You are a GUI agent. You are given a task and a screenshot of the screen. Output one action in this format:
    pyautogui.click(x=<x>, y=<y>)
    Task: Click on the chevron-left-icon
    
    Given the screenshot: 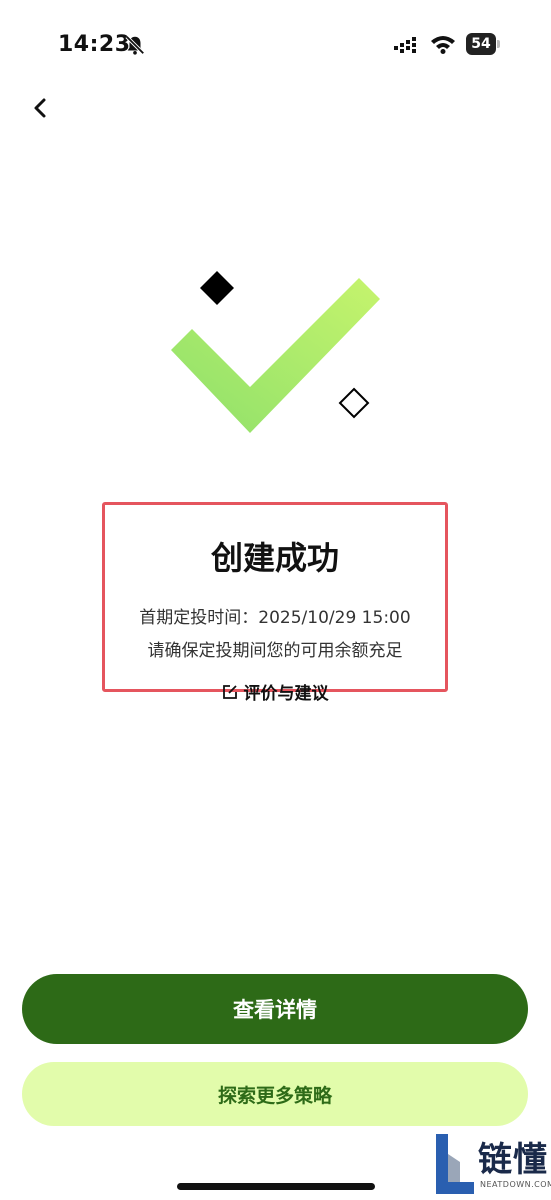 What is the action you would take?
    pyautogui.click(x=40, y=108)
    